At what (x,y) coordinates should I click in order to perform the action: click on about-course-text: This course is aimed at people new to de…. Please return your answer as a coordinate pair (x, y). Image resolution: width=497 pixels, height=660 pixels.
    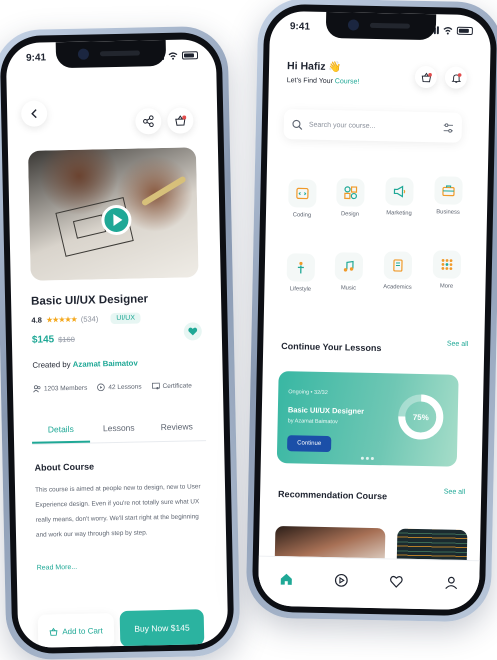
    Looking at the image, I should click on (117, 511).